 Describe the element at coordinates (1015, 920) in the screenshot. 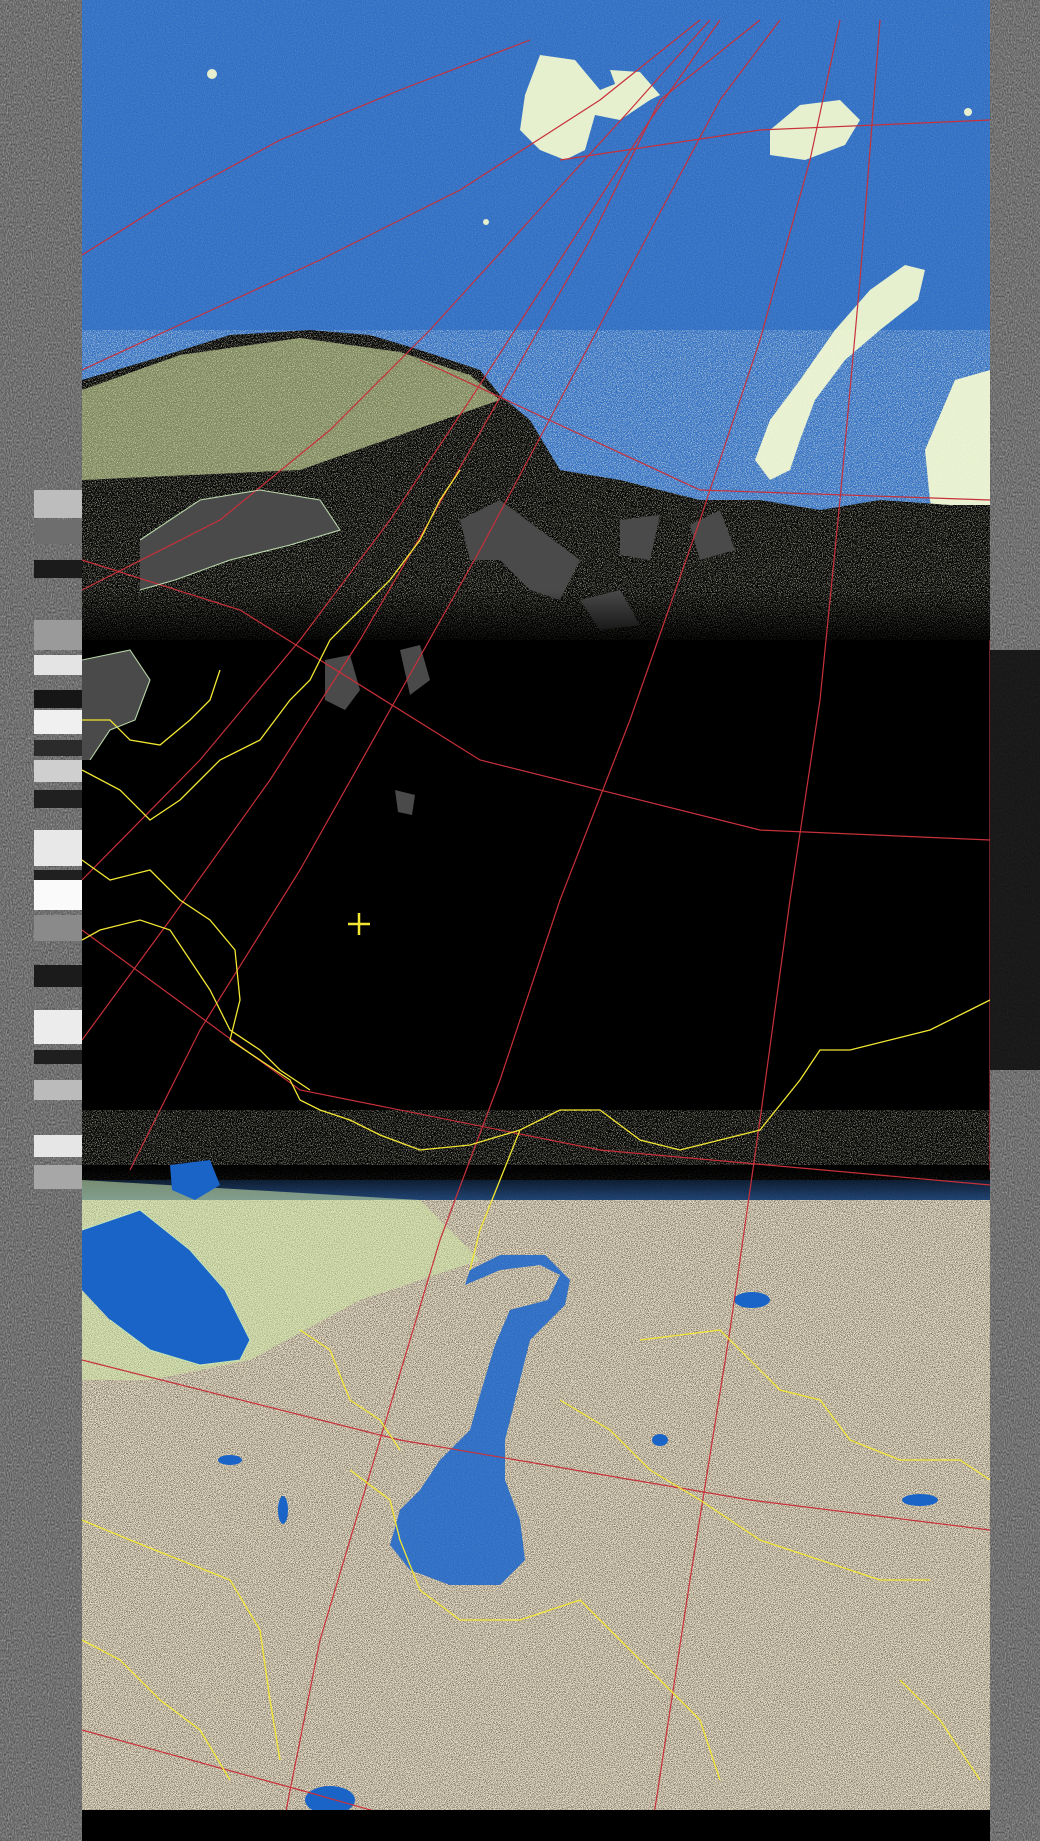

I see `telemetry-strip-right` at that location.